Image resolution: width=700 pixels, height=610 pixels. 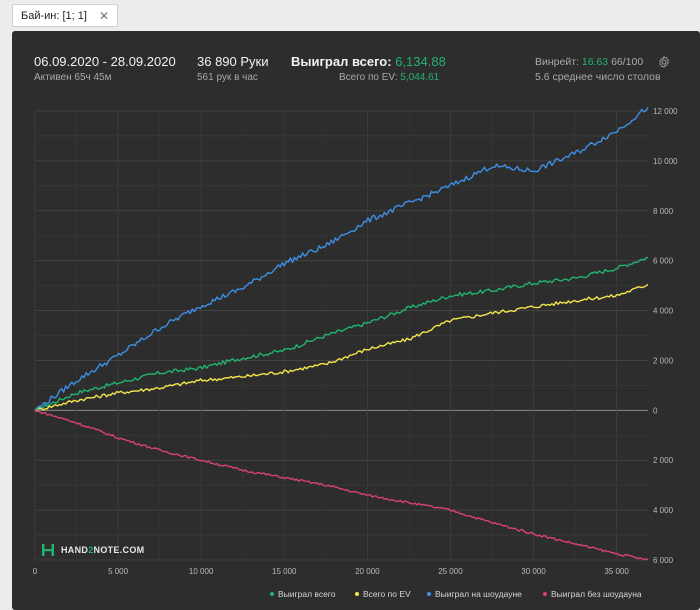 I want to click on tab-buyin: Бай-ин: [1; 1] ✕, so click(x=65, y=15).